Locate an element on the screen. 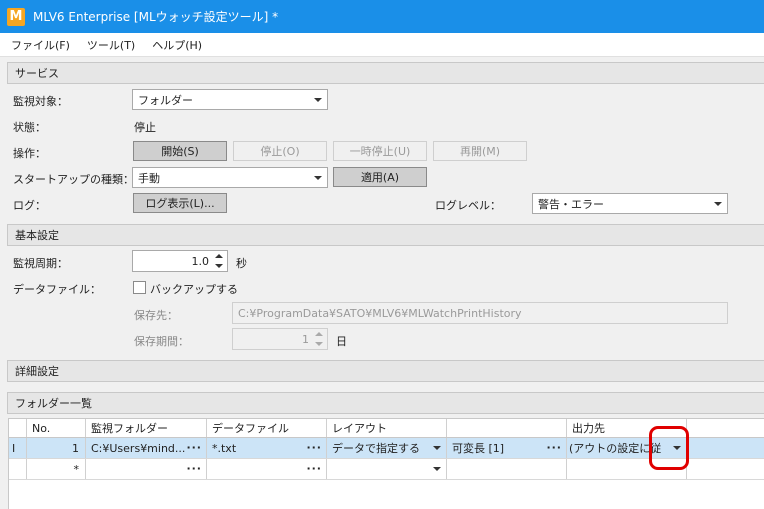 Image resolution: width=764 pixels, height=509 pixels. resume-button: 再開(M) is located at coordinates (480, 151).